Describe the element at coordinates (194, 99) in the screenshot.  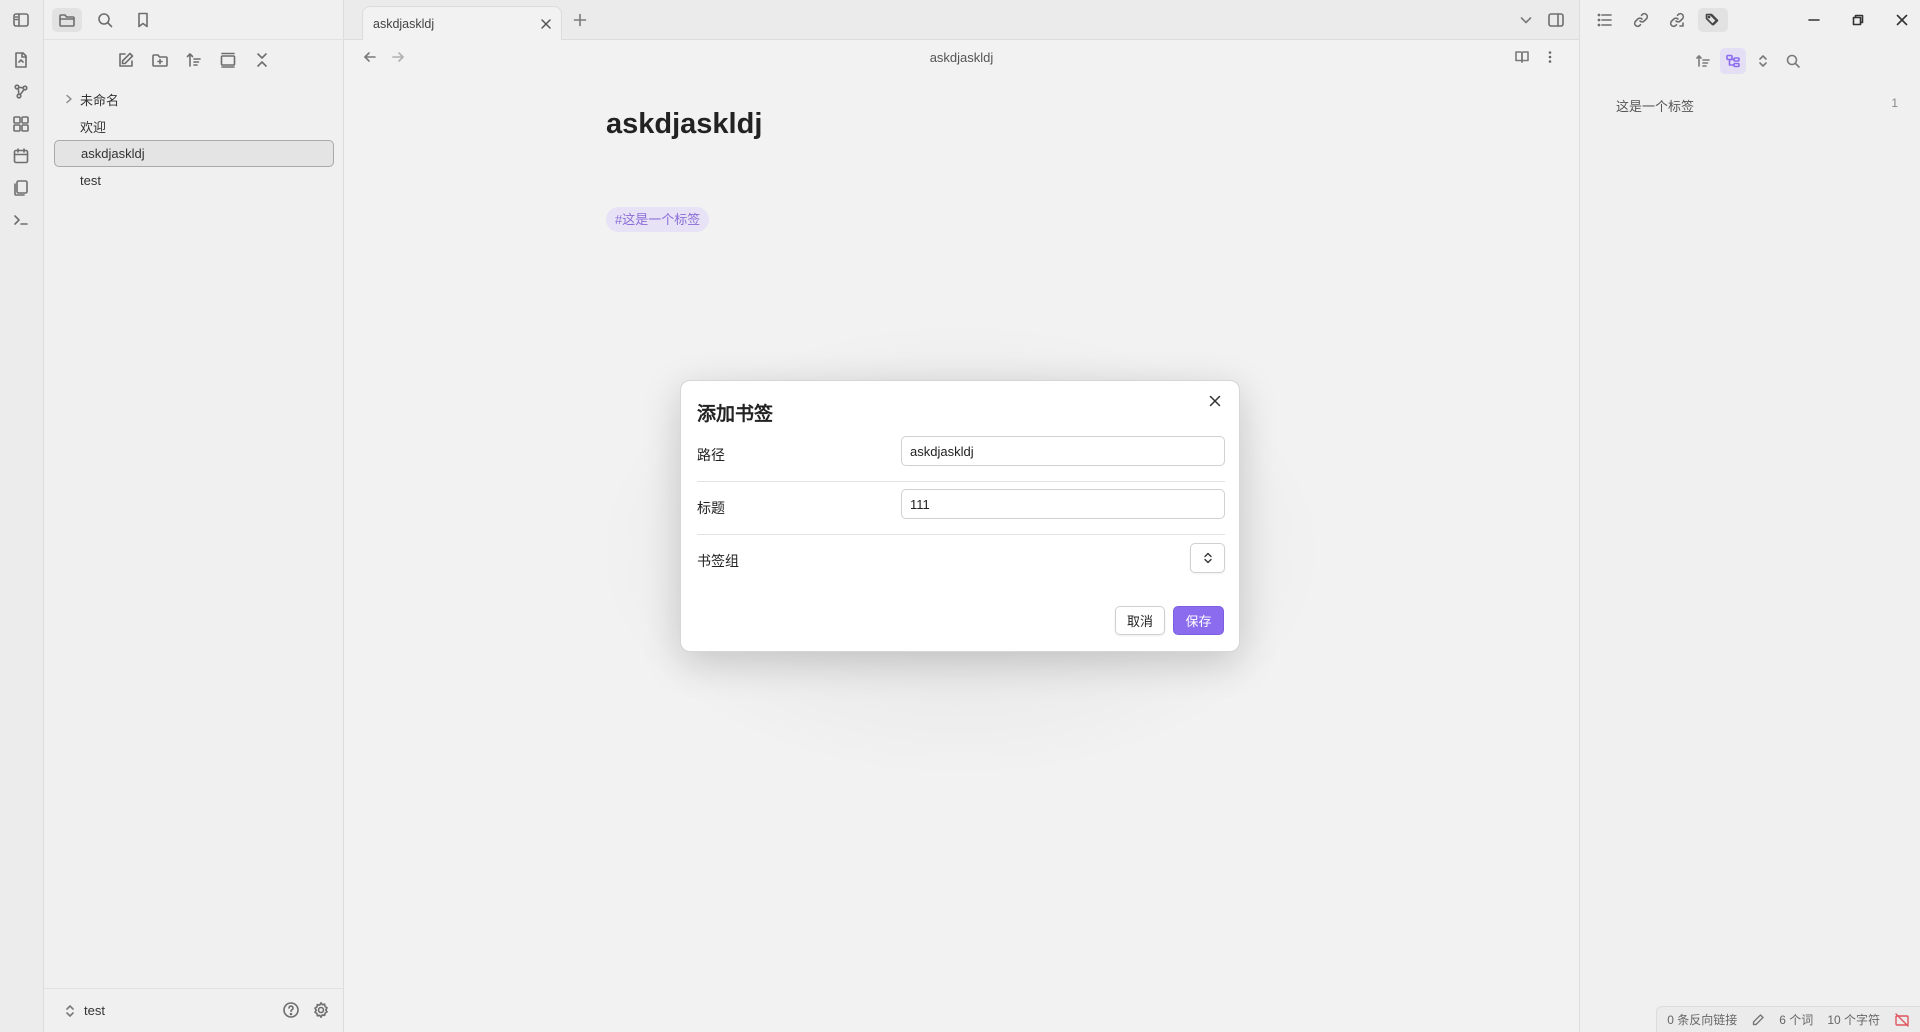
I see `tree-folder: 未命名` at that location.